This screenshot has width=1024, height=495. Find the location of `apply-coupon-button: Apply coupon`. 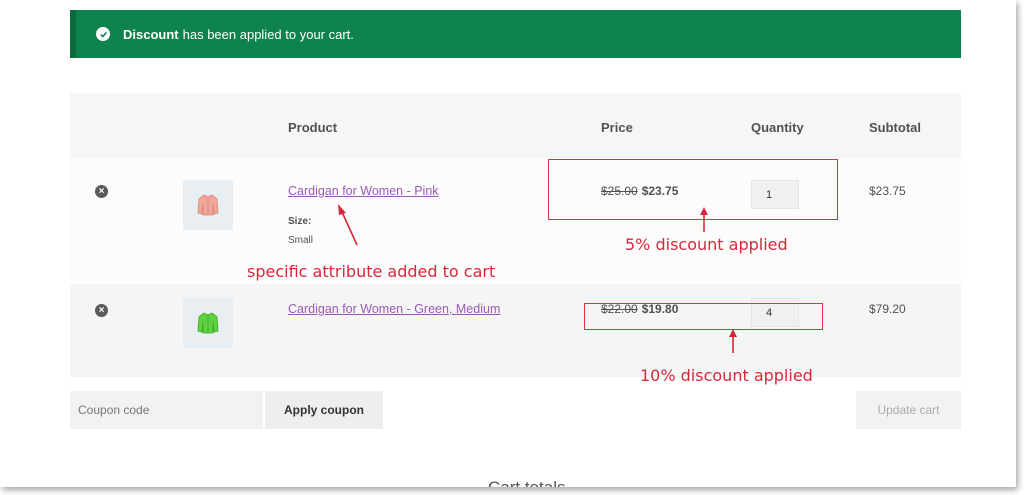

apply-coupon-button: Apply coupon is located at coordinates (324, 410).